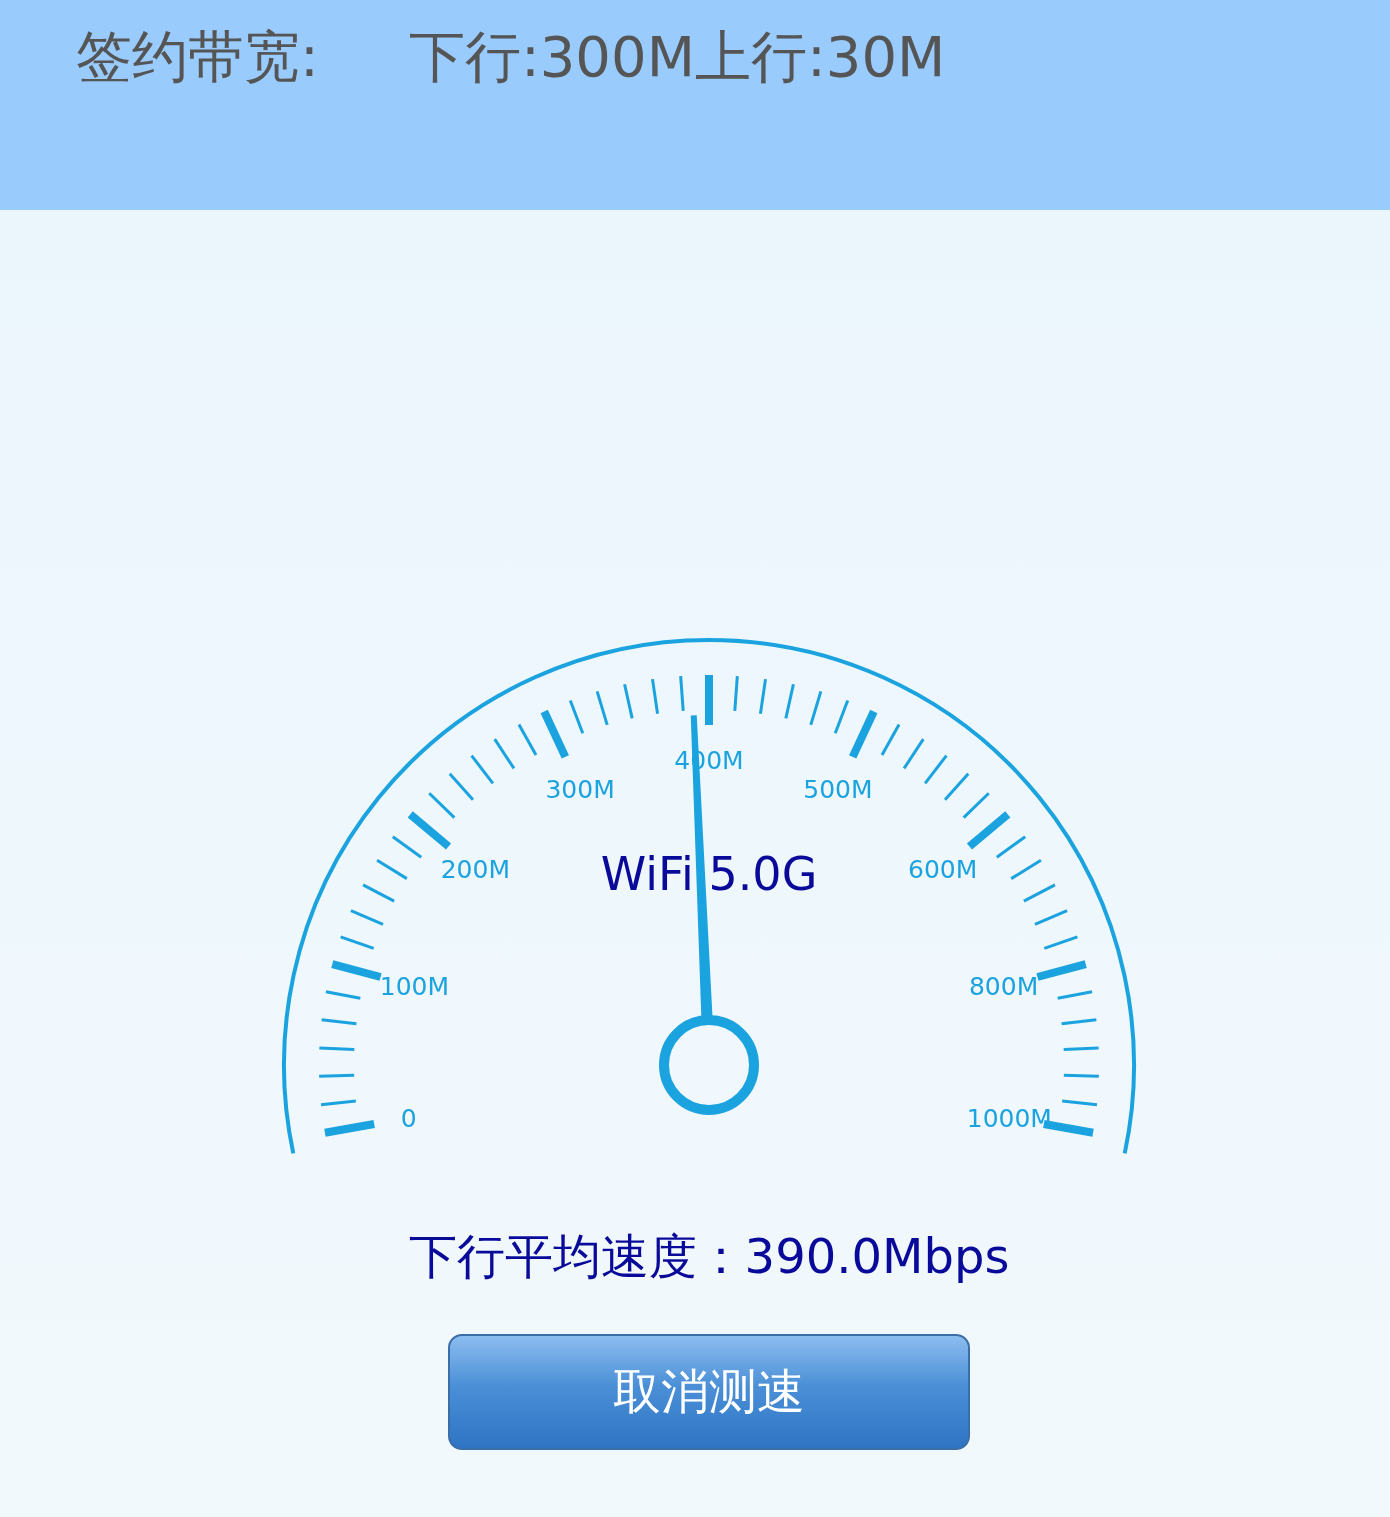 The image size is (1390, 1517). I want to click on scale-label: 600M, so click(943, 869).